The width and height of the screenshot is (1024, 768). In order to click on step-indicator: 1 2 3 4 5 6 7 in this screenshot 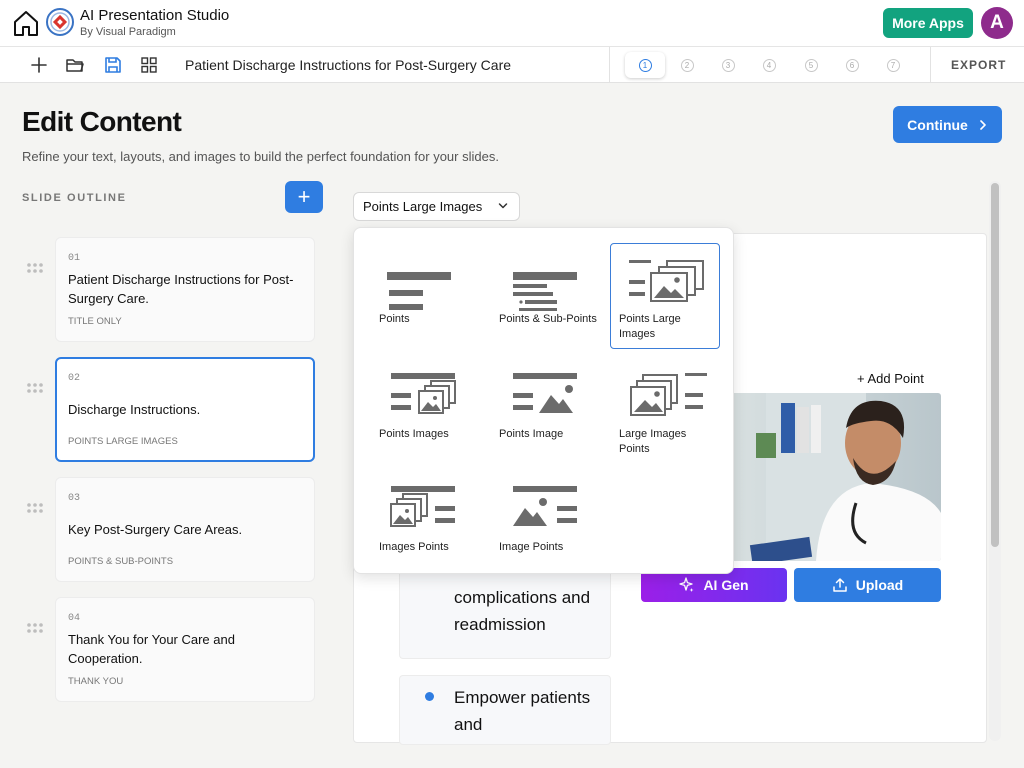, I will do `click(770, 65)`.